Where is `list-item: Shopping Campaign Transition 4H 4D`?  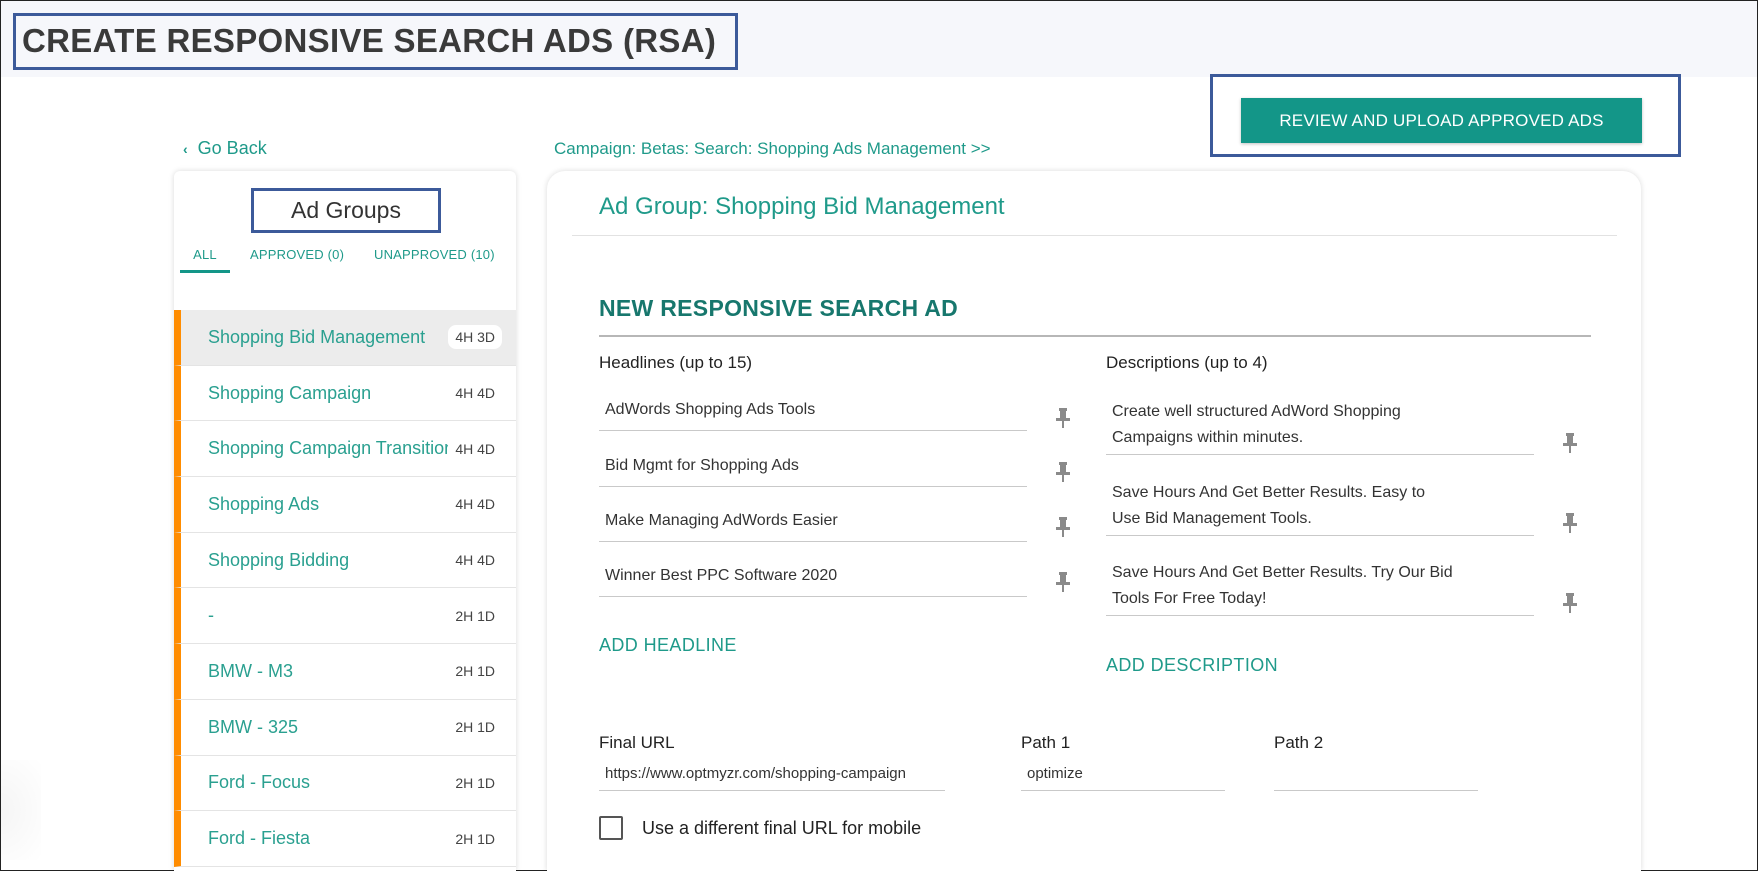 list-item: Shopping Campaign Transition 4H 4D is located at coordinates (345, 449).